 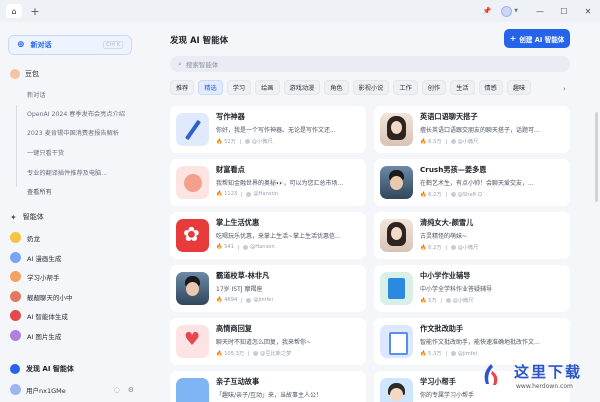 I want to click on author-name: @jimfei, so click(x=263, y=300).